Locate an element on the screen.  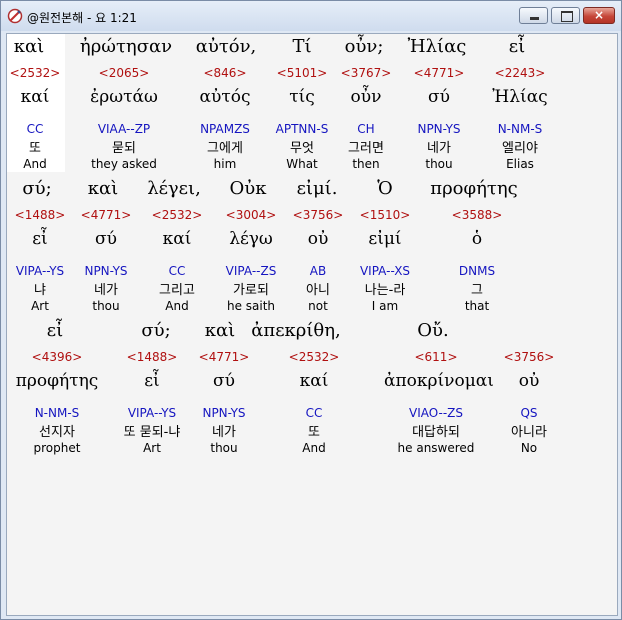
strongs-number: <2243> is located at coordinates (520, 73).